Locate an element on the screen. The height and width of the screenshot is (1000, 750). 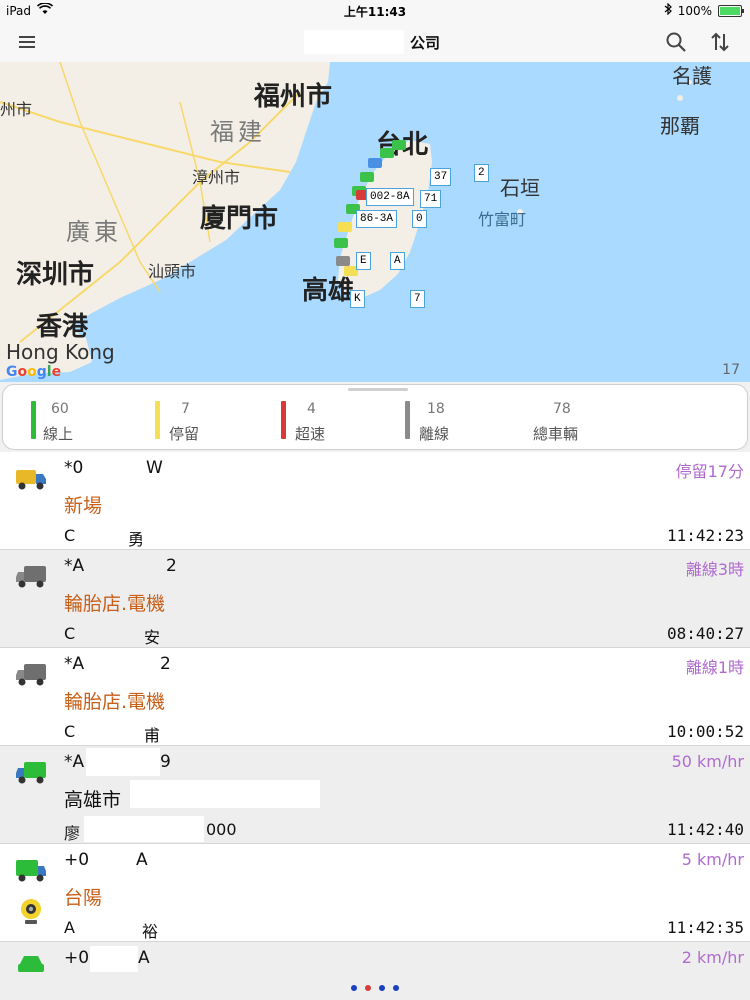
page-indicator is located at coordinates (375, 985).